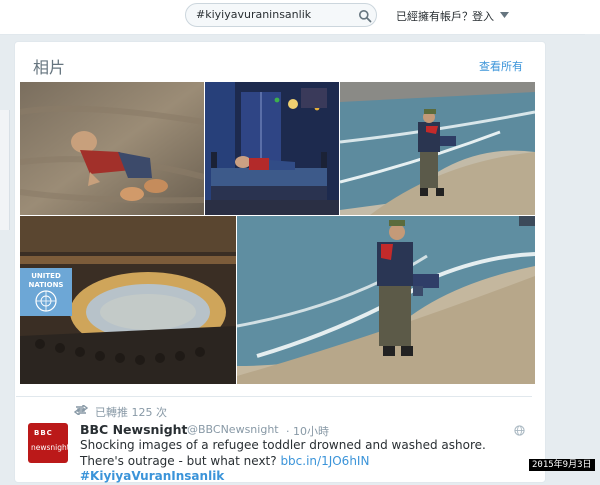 The height and width of the screenshot is (485, 600). Describe the element at coordinates (562, 465) in the screenshot. I see `date-stamp: 2015年9月3日` at that location.